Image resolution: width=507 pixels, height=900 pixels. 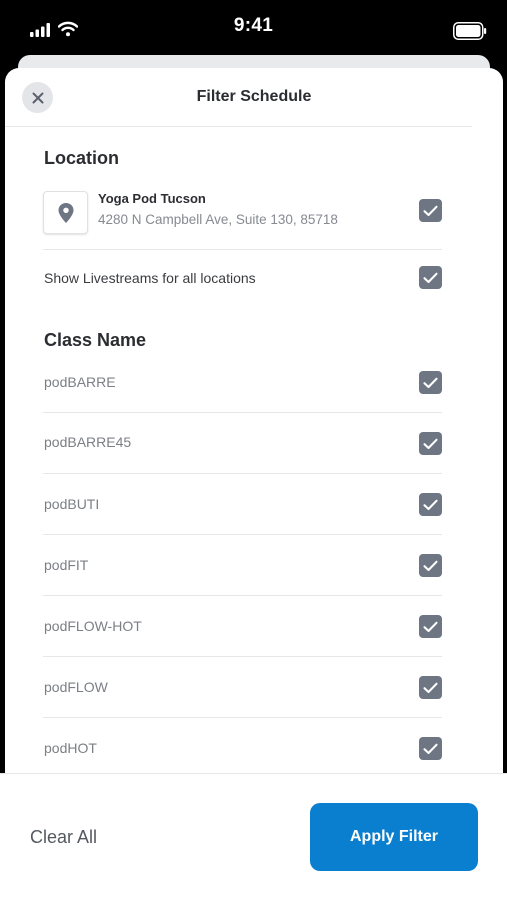 What do you see at coordinates (470, 31) in the screenshot?
I see `battery-icon` at bounding box center [470, 31].